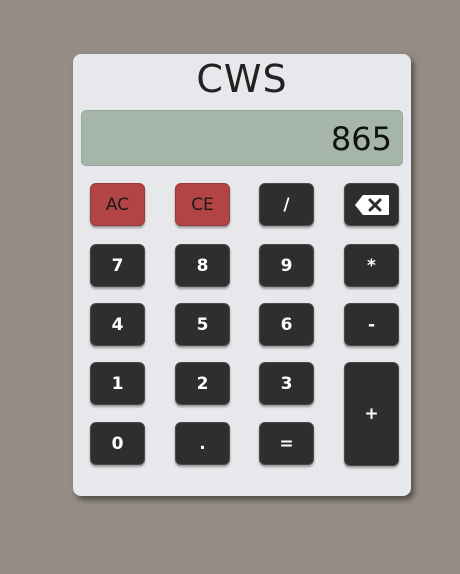 This screenshot has width=460, height=574. Describe the element at coordinates (117, 324) in the screenshot. I see `four-button: 4` at that location.